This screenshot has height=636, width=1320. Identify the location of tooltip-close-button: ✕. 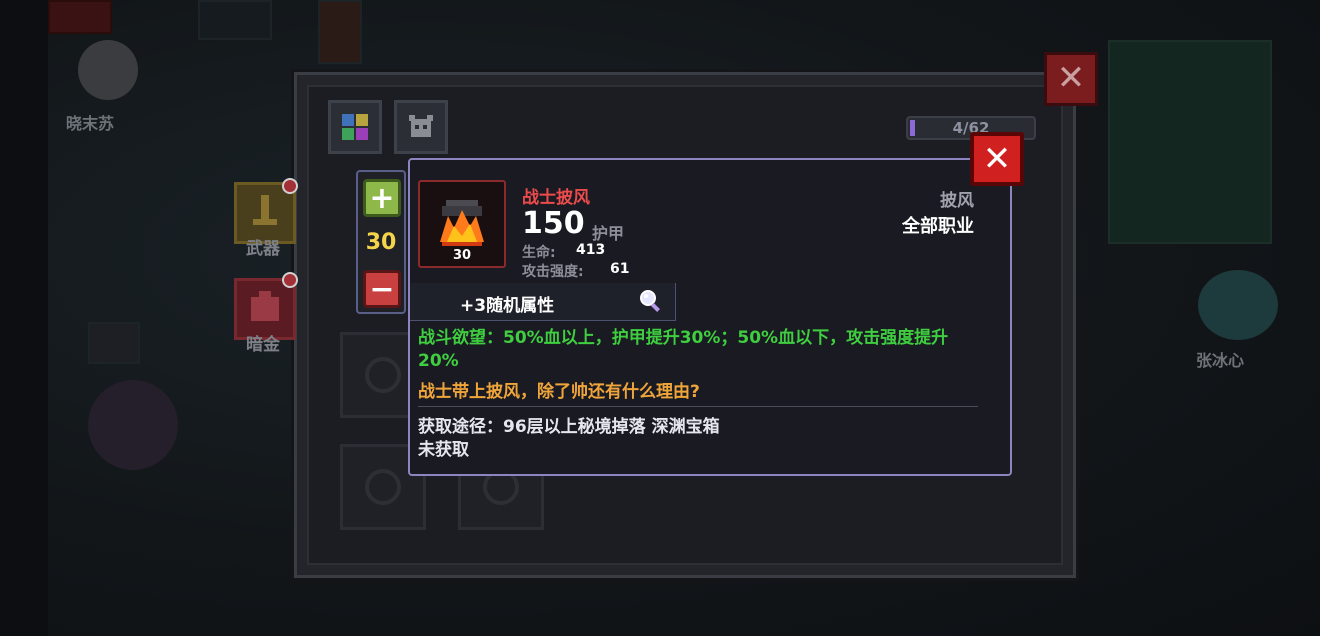
(997, 159).